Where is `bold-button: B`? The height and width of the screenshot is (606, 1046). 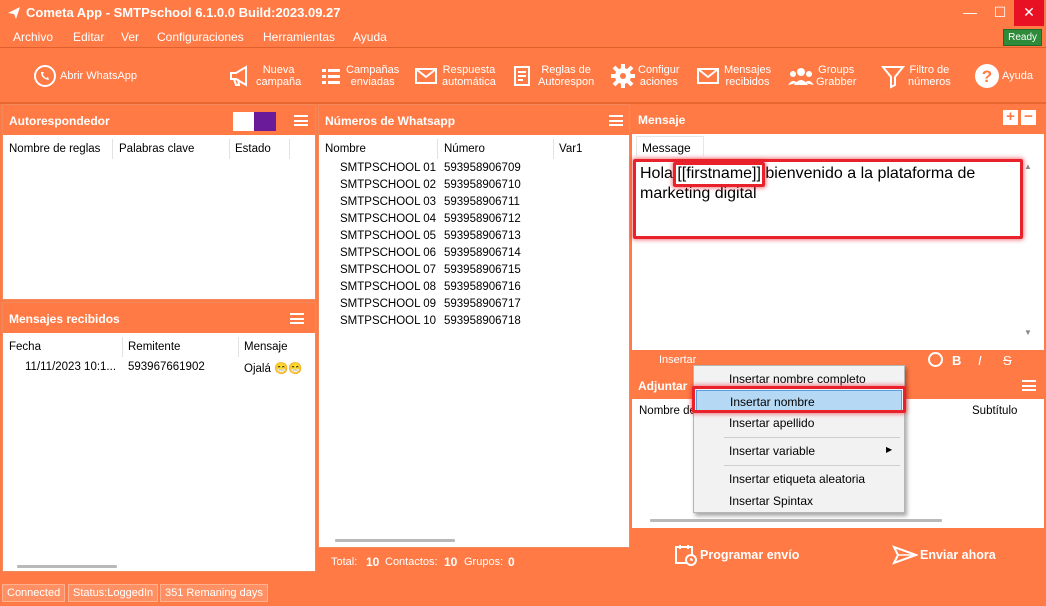 bold-button: B is located at coordinates (956, 360).